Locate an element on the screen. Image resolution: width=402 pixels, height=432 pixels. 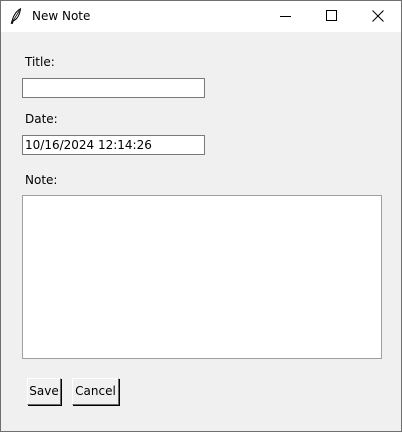
feather-icon is located at coordinates (16, 15).